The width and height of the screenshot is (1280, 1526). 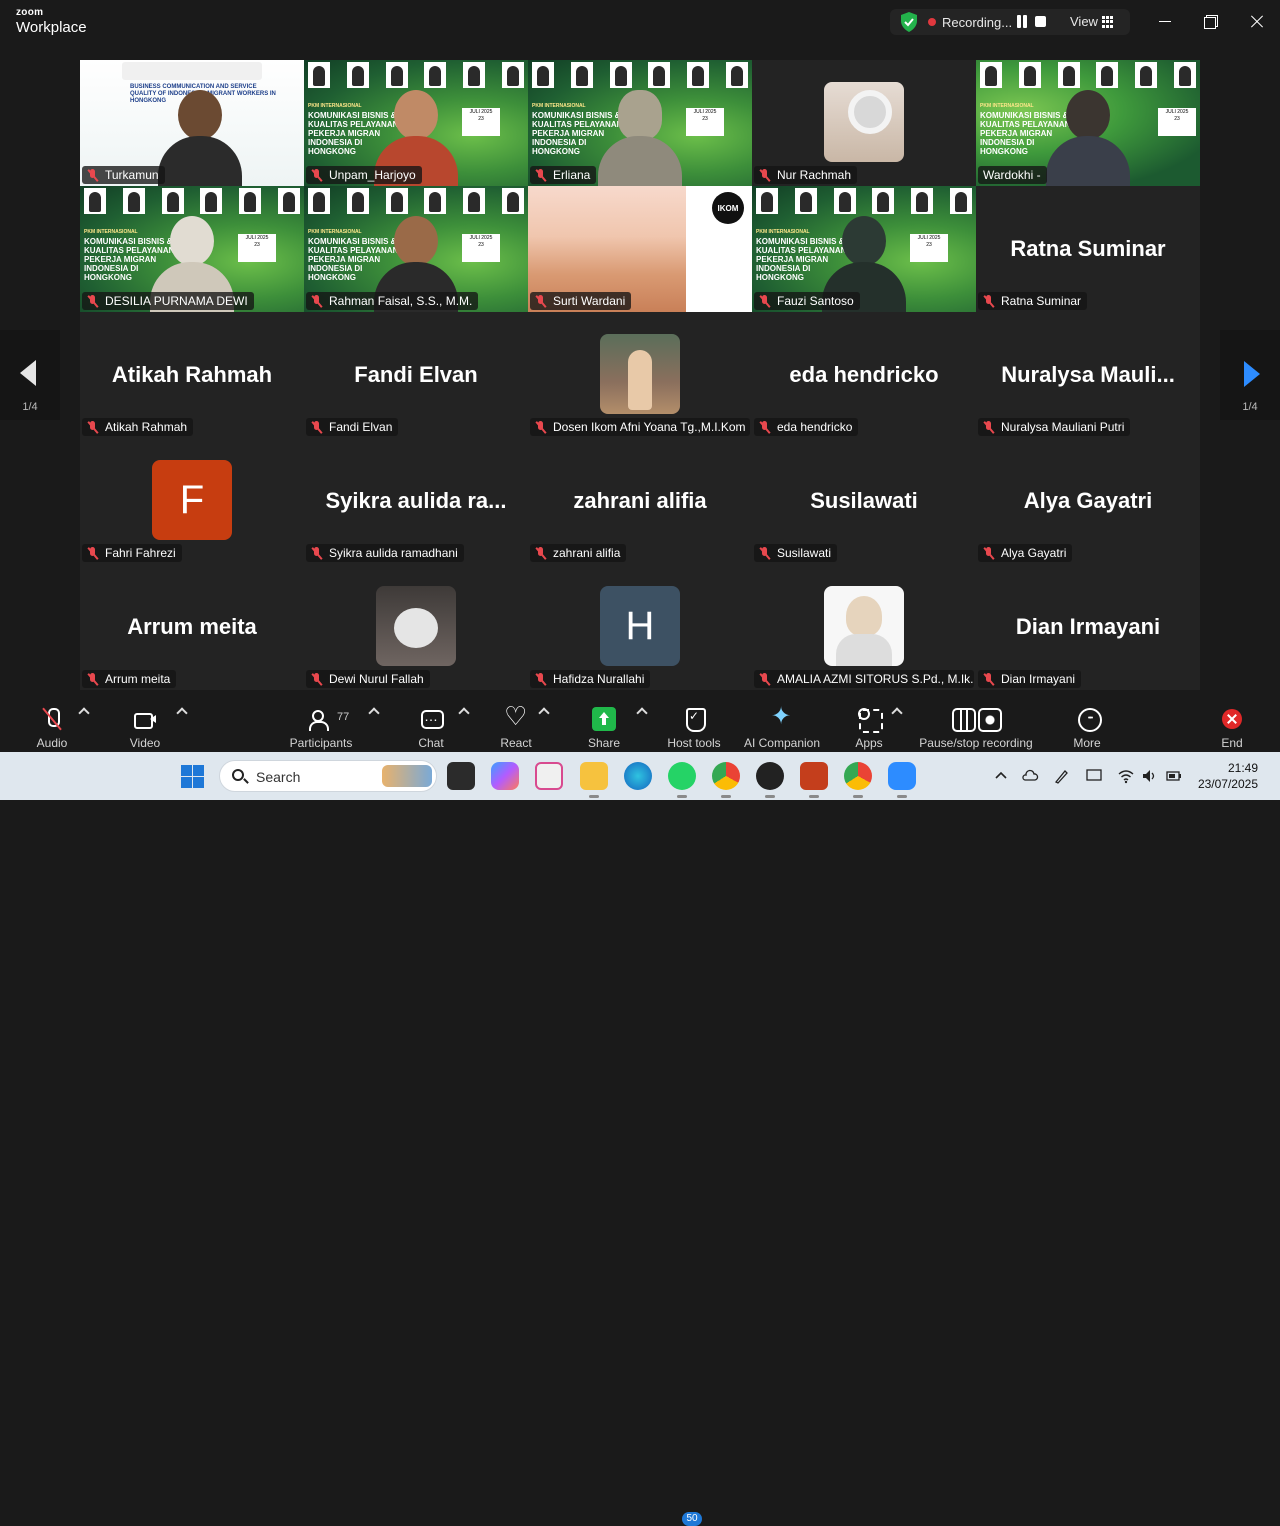 I want to click on chat-button: Chat, so click(x=431, y=725).